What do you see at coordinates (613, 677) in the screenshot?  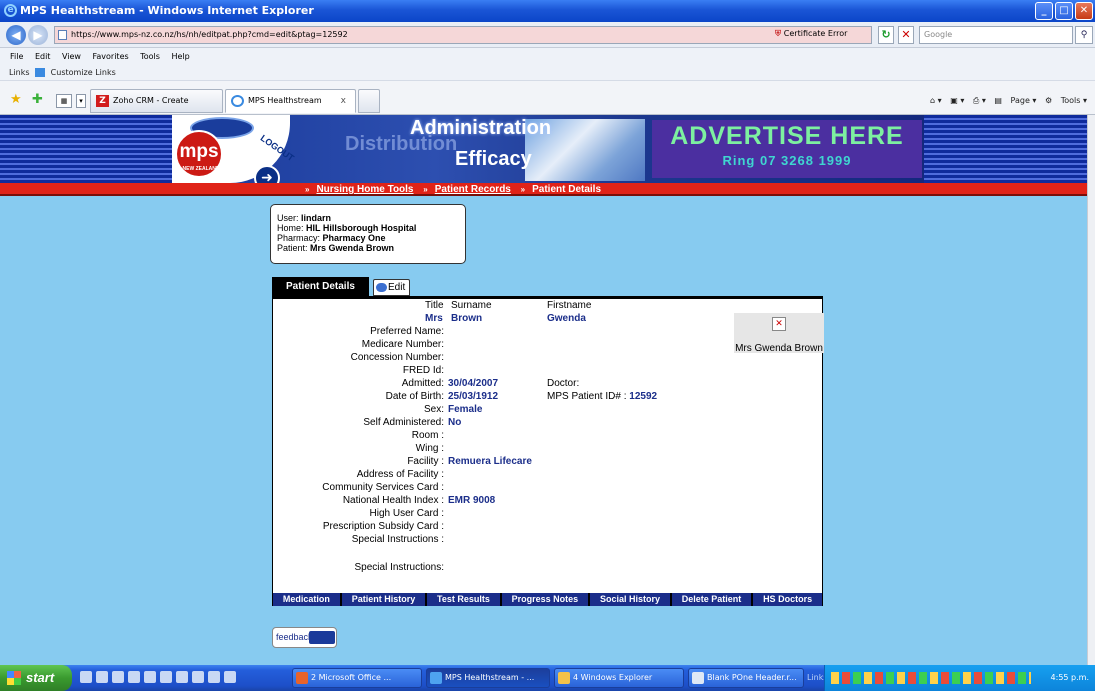 I see `taskbar-item-label: 4 Windows Explorer` at bounding box center [613, 677].